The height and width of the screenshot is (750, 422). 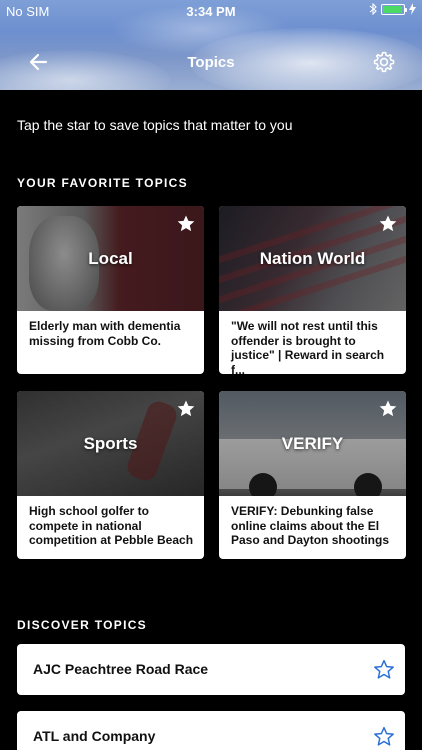 I want to click on battery-icon, so click(x=394, y=9).